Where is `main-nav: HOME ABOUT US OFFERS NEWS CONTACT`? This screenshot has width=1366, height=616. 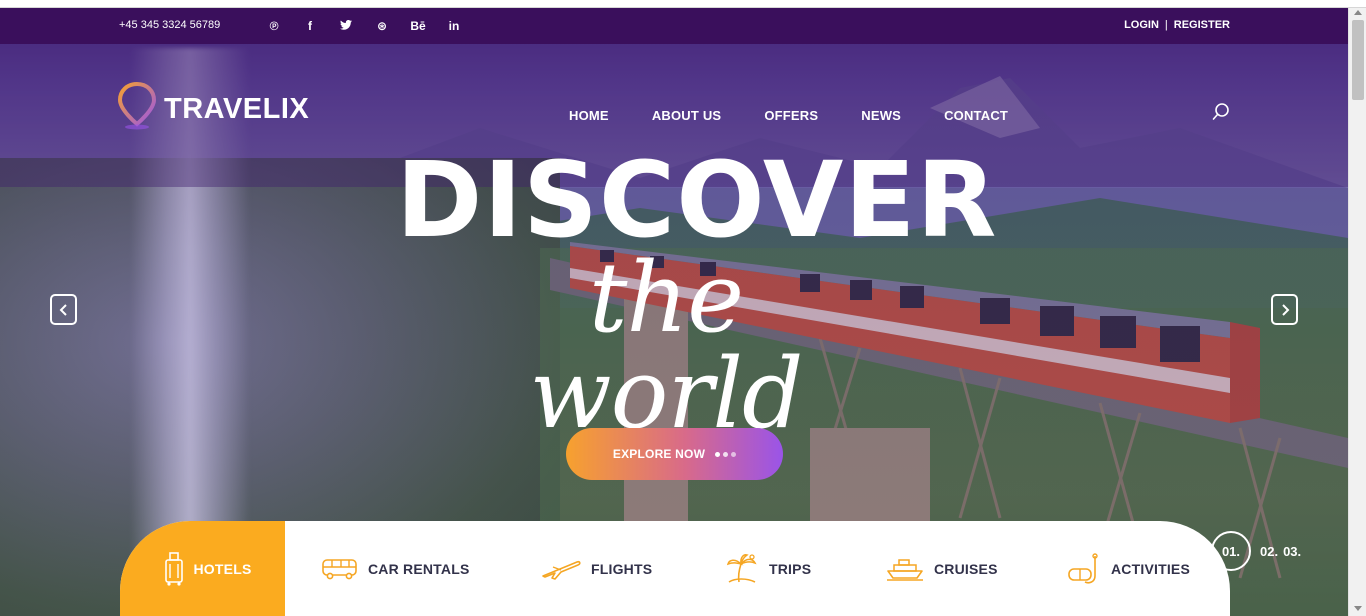
main-nav: HOME ABOUT US OFFERS NEWS CONTACT is located at coordinates (810, 115).